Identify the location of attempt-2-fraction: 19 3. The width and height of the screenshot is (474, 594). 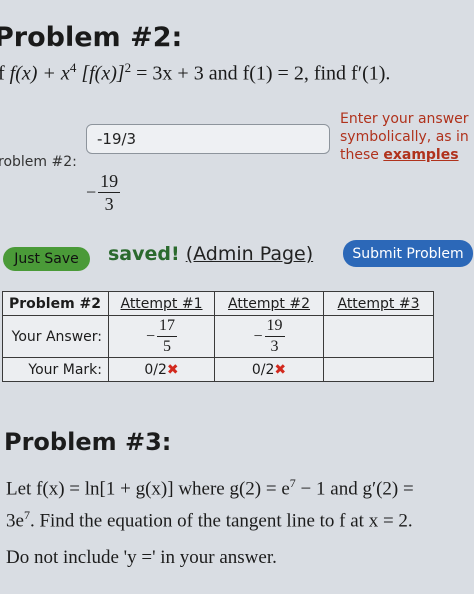
(274, 336).